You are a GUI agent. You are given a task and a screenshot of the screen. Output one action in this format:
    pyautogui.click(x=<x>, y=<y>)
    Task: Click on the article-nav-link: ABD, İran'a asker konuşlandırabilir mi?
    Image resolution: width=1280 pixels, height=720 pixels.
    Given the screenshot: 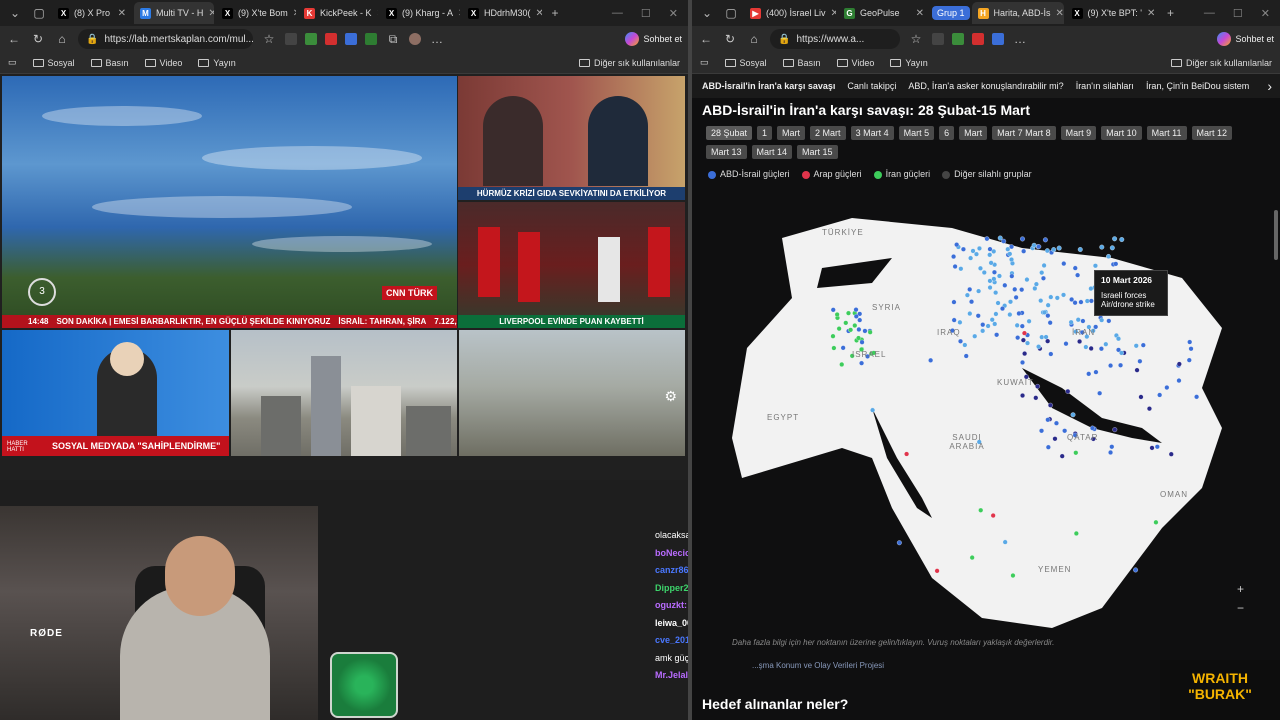 What is the action you would take?
    pyautogui.click(x=985, y=86)
    